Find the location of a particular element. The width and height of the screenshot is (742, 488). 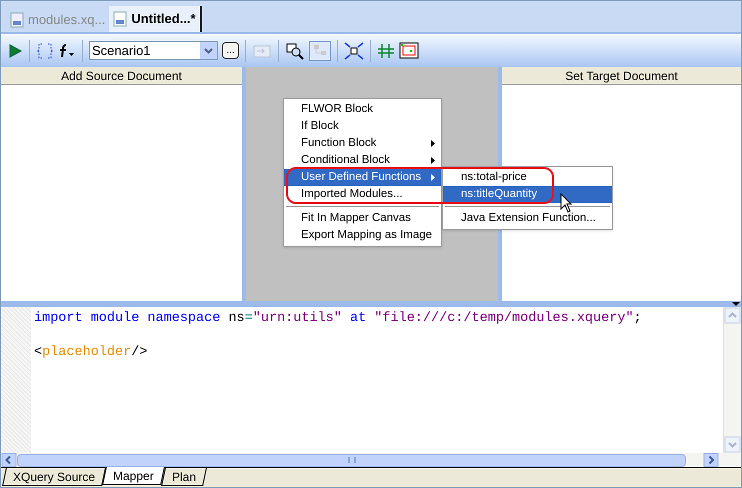

panel-header: Add Source Document is located at coordinates (121, 76).